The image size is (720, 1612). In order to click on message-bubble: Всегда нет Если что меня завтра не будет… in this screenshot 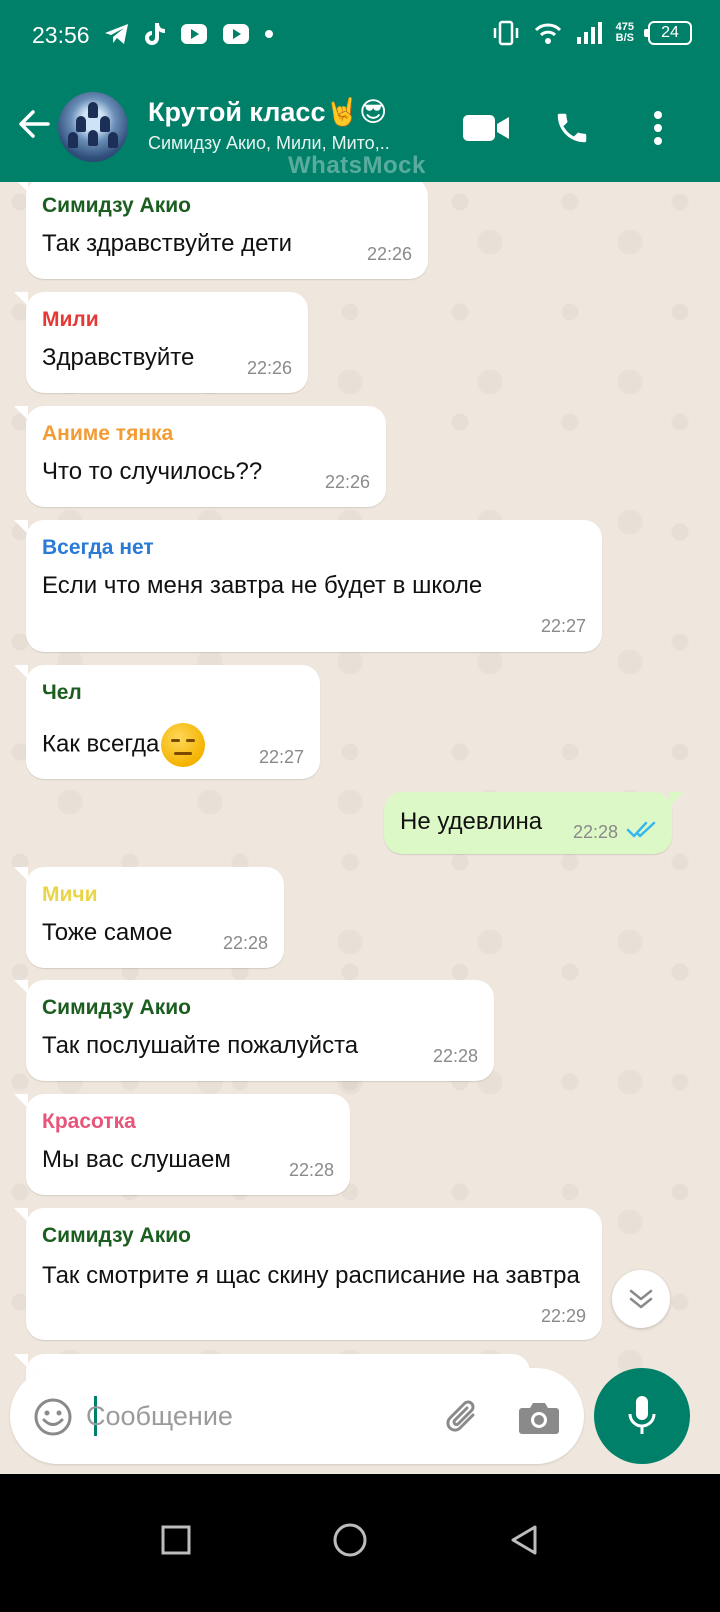, I will do `click(308, 586)`.